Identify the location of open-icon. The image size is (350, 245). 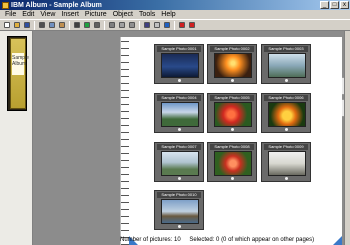
(16, 25).